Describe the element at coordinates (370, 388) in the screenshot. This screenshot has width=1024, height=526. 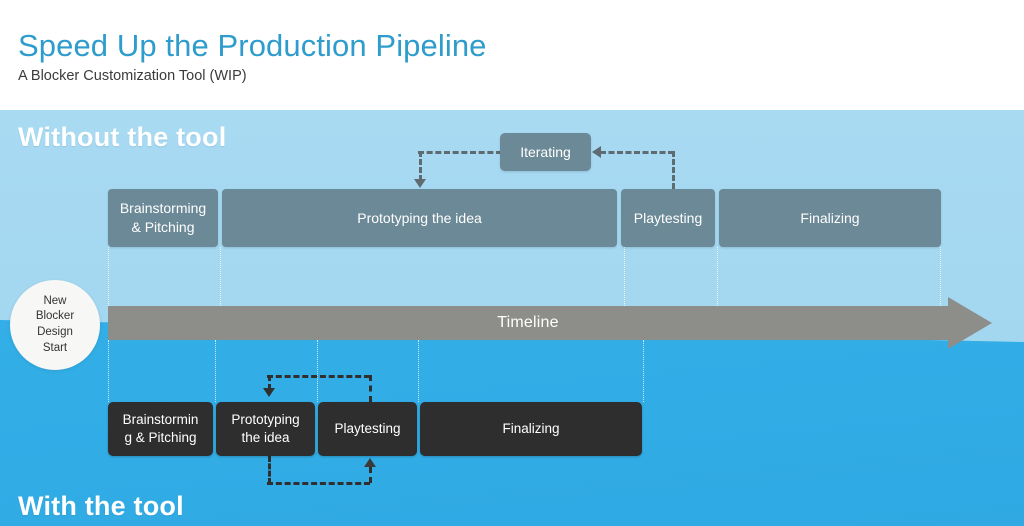
I see `with-tool-upper-loop-right-riser` at that location.